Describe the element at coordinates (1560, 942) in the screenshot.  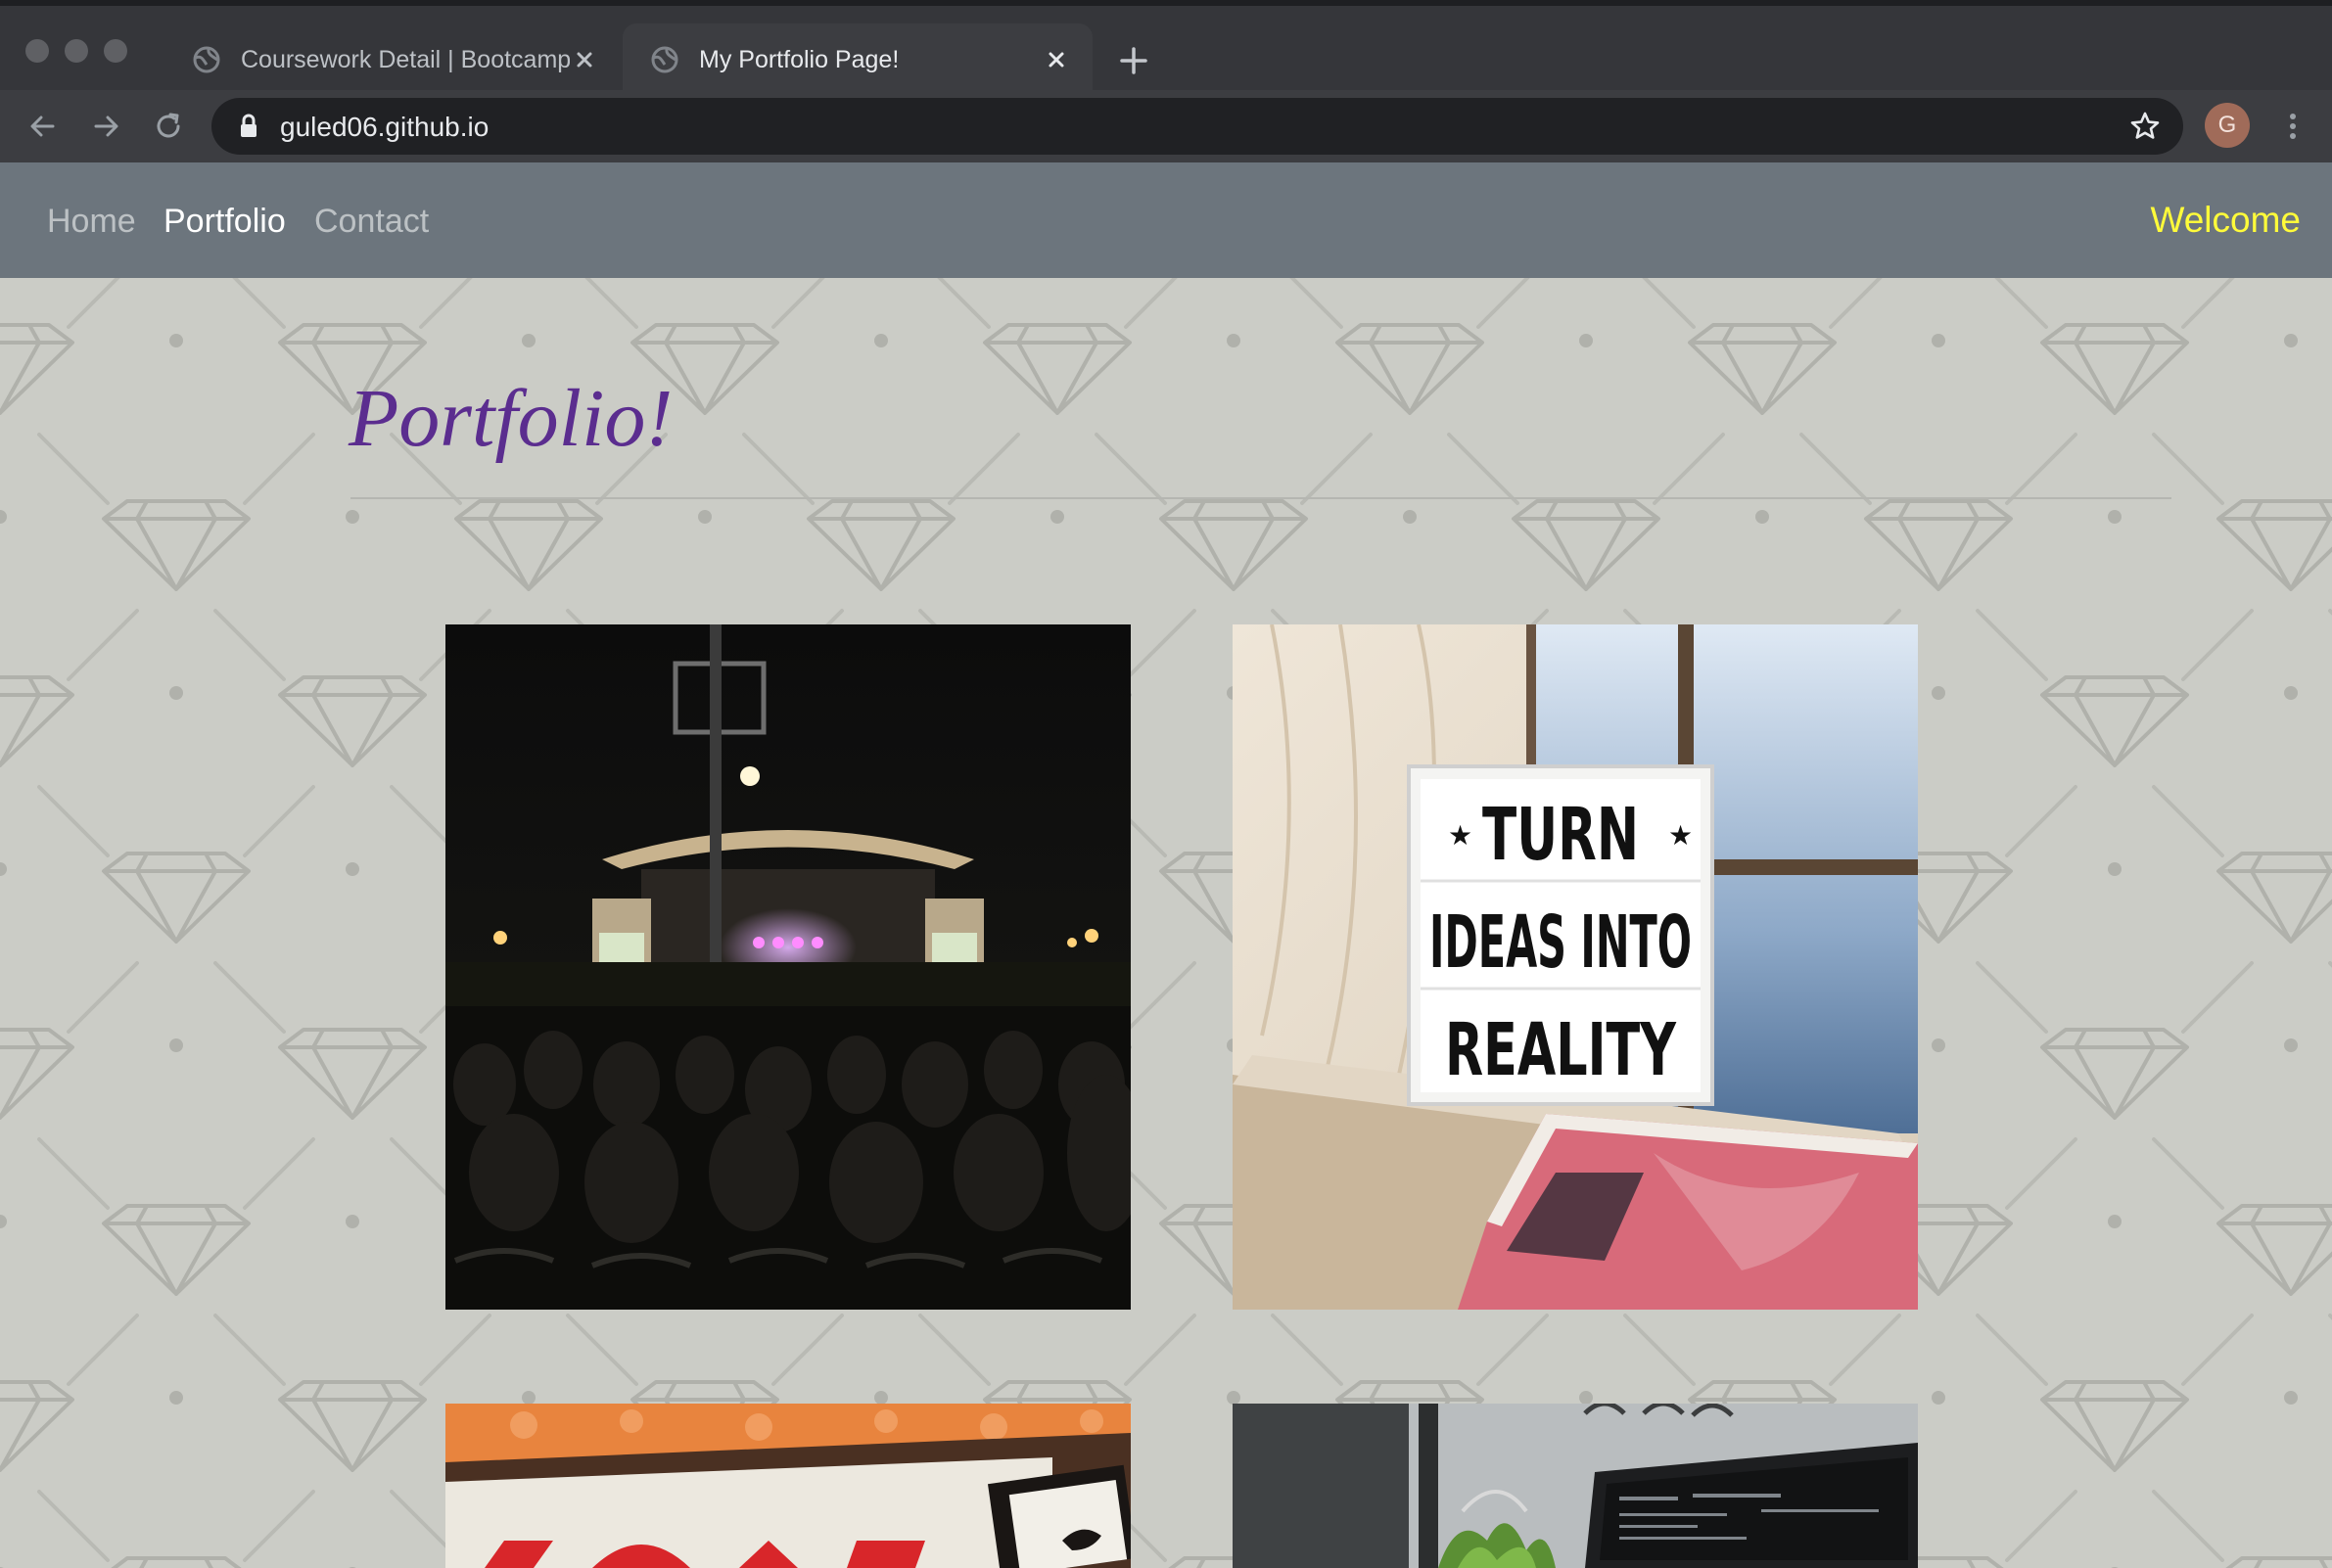
I see `sign-line-2: IDEAS INTO` at that location.